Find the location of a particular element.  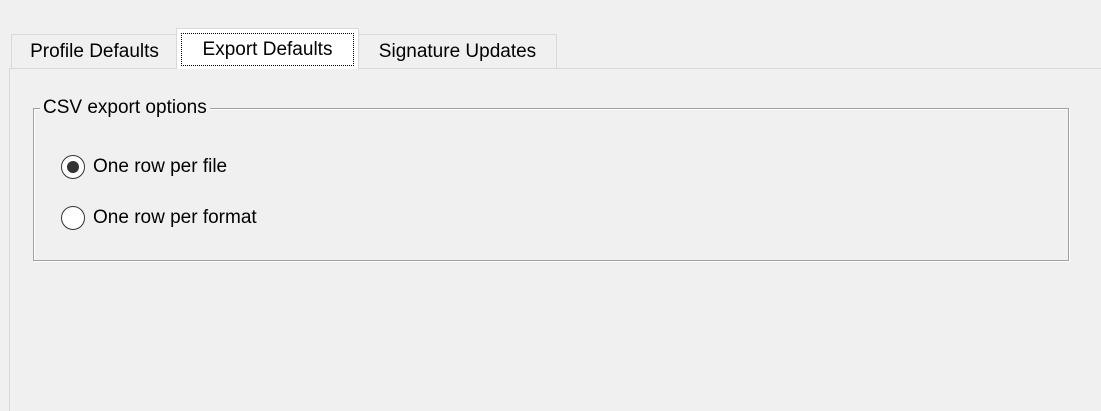

tab-signature-updates-label: Signature Updates is located at coordinates (457, 51).